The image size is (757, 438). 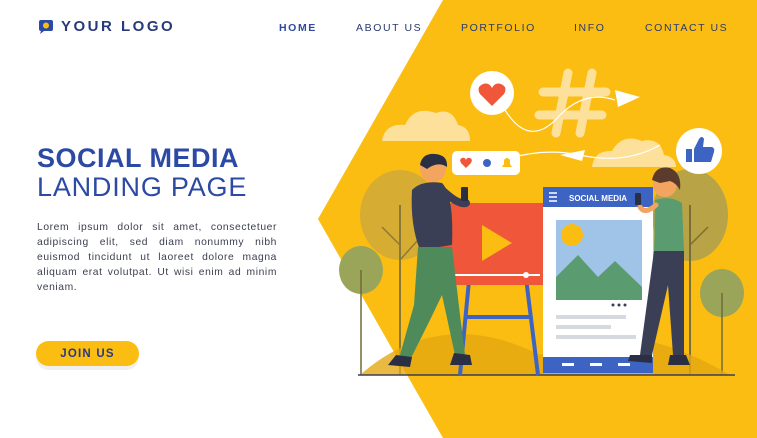 I want to click on heart-bubble, so click(x=492, y=93).